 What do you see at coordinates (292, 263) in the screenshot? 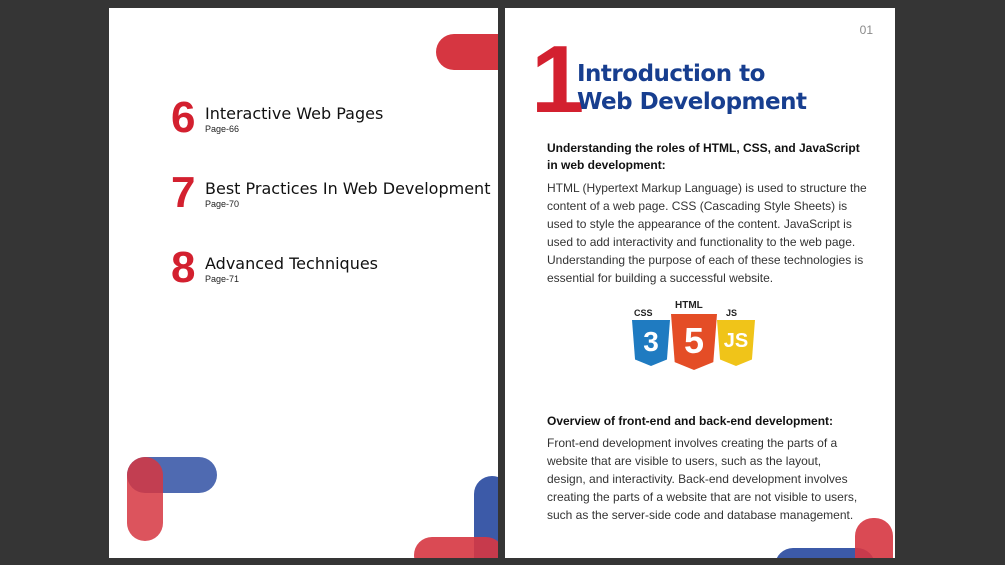
I see `toc-title: Advanced Techniques` at bounding box center [292, 263].